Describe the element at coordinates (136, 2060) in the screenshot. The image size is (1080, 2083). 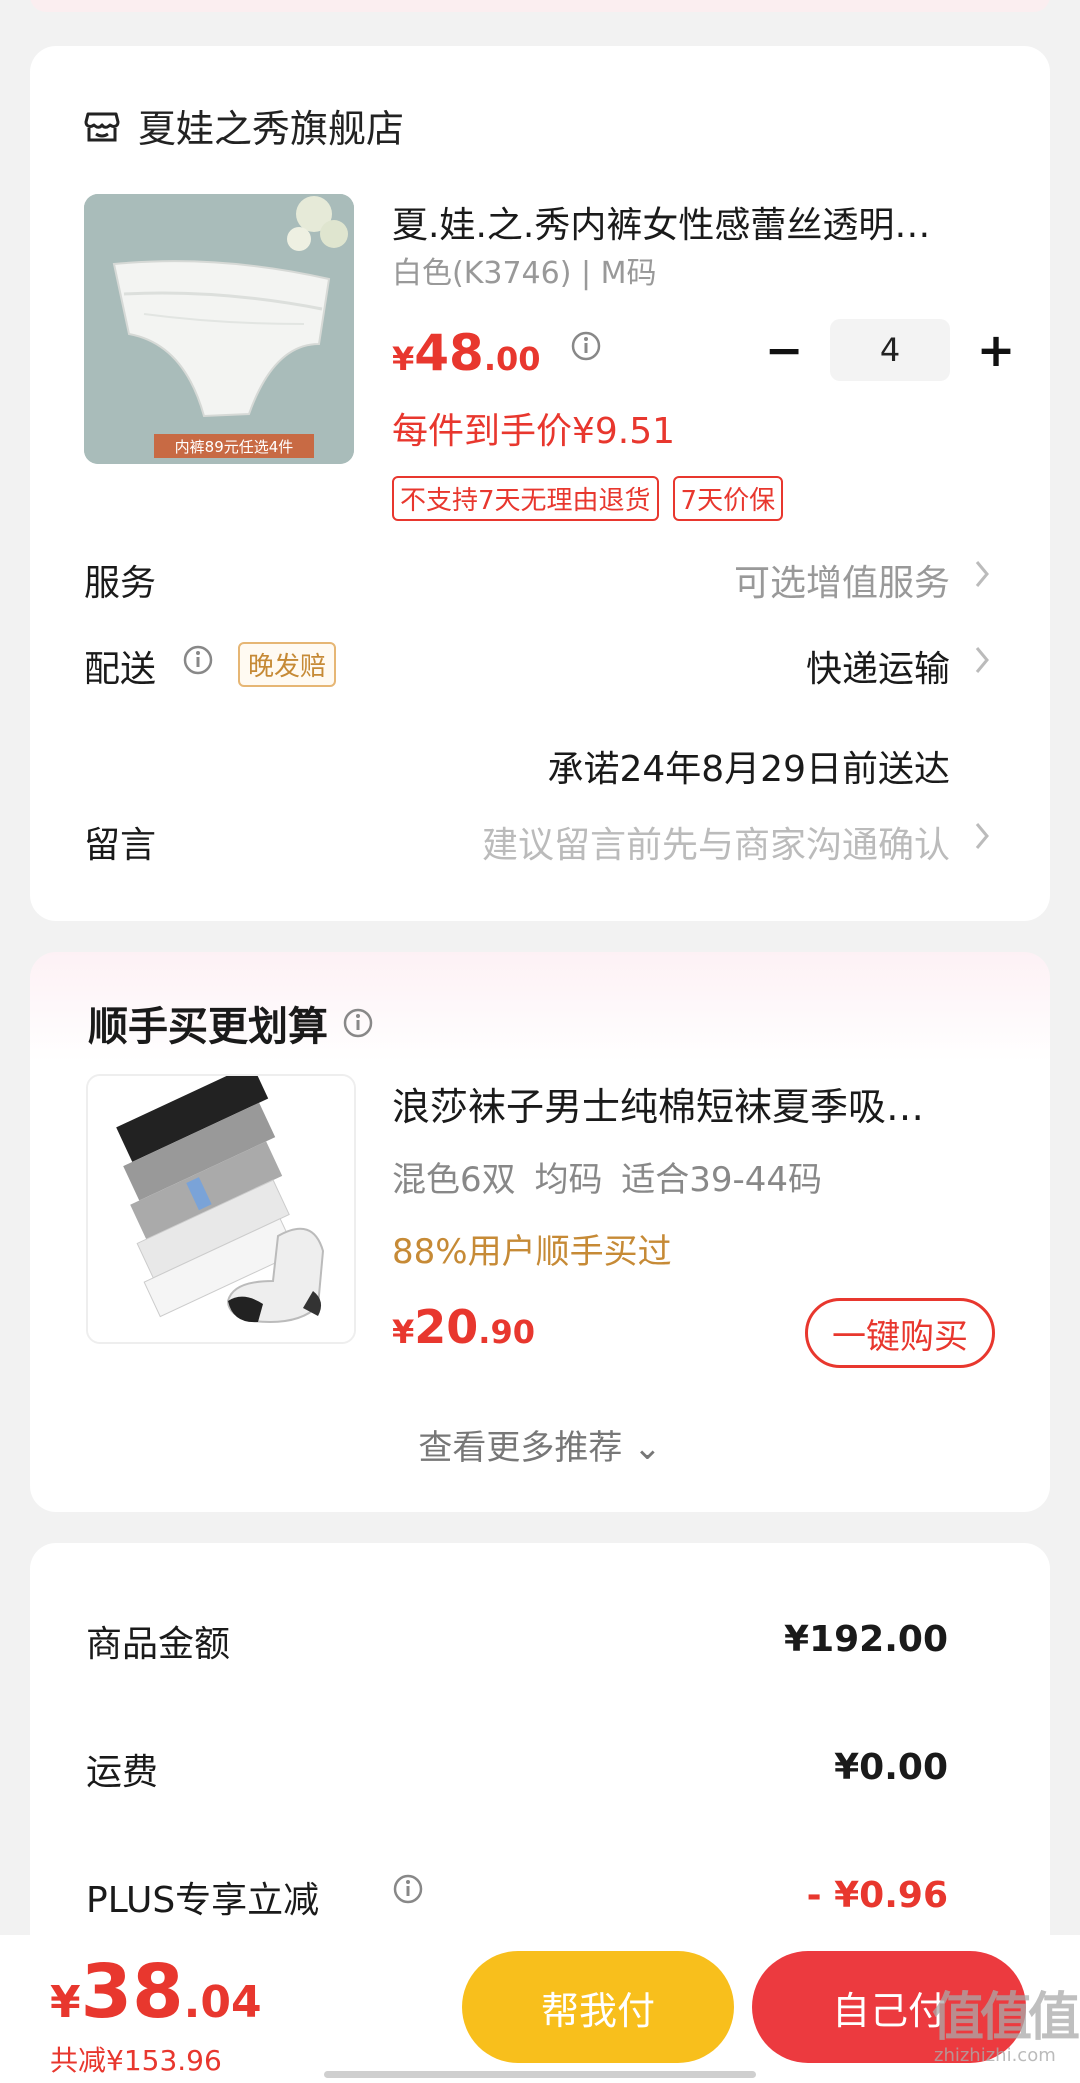
I see `total-saved: 共减¥153.96` at that location.